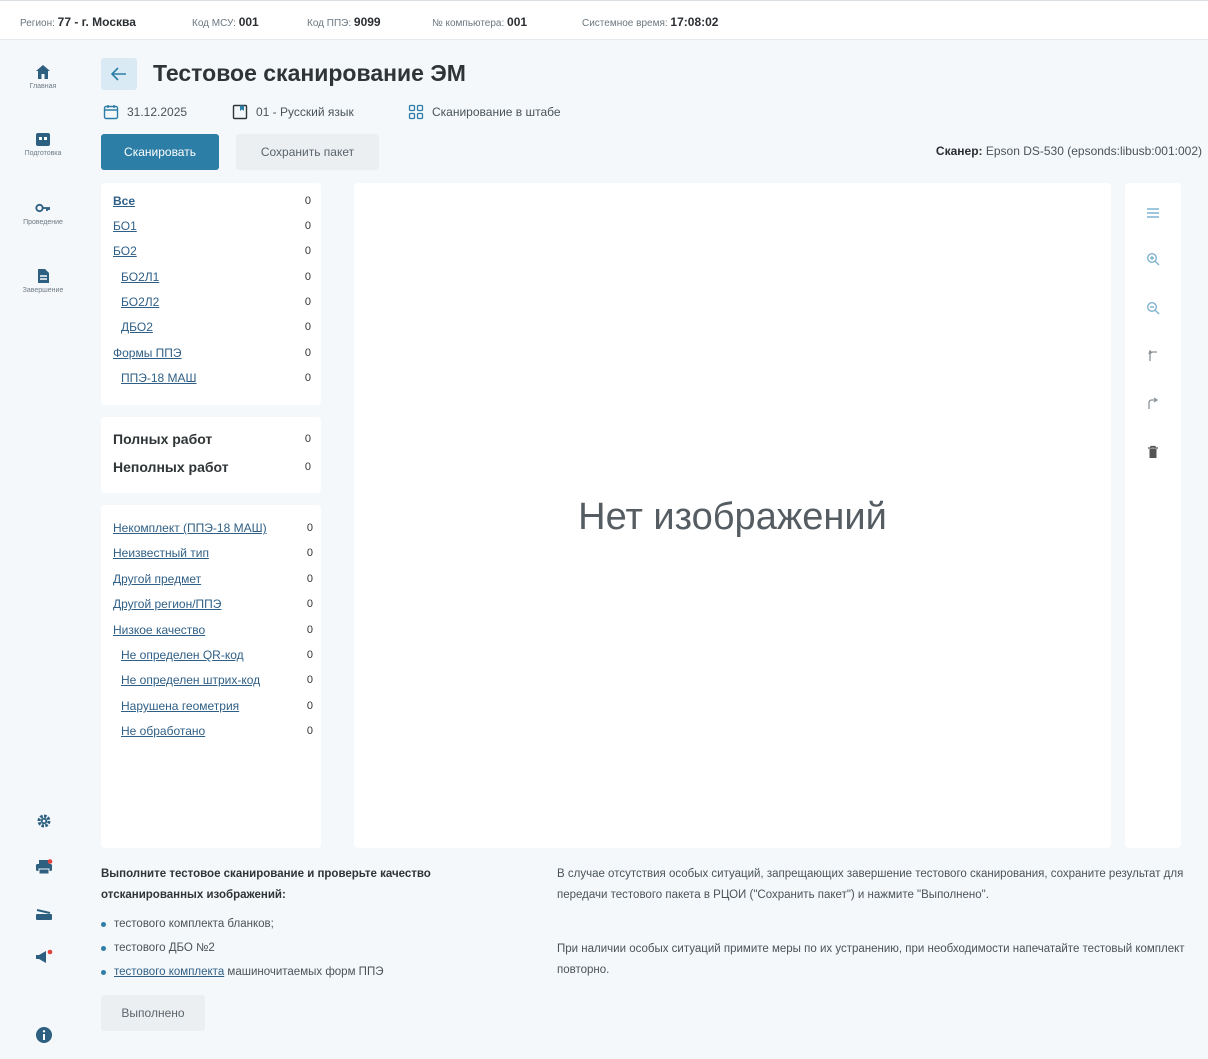 The image size is (1208, 1059). Describe the element at coordinates (43, 72) in the screenshot. I see `home-icon` at that location.